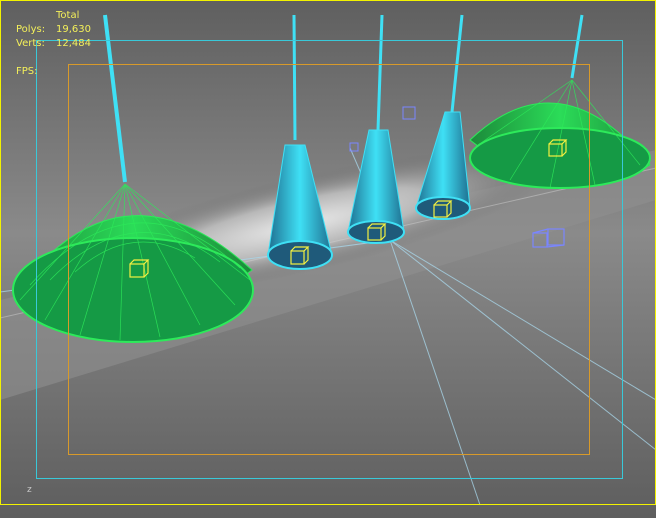 This screenshot has width=656, height=518. Describe the element at coordinates (73, 29) in the screenshot. I see `polys-value: 19,630` at that location.